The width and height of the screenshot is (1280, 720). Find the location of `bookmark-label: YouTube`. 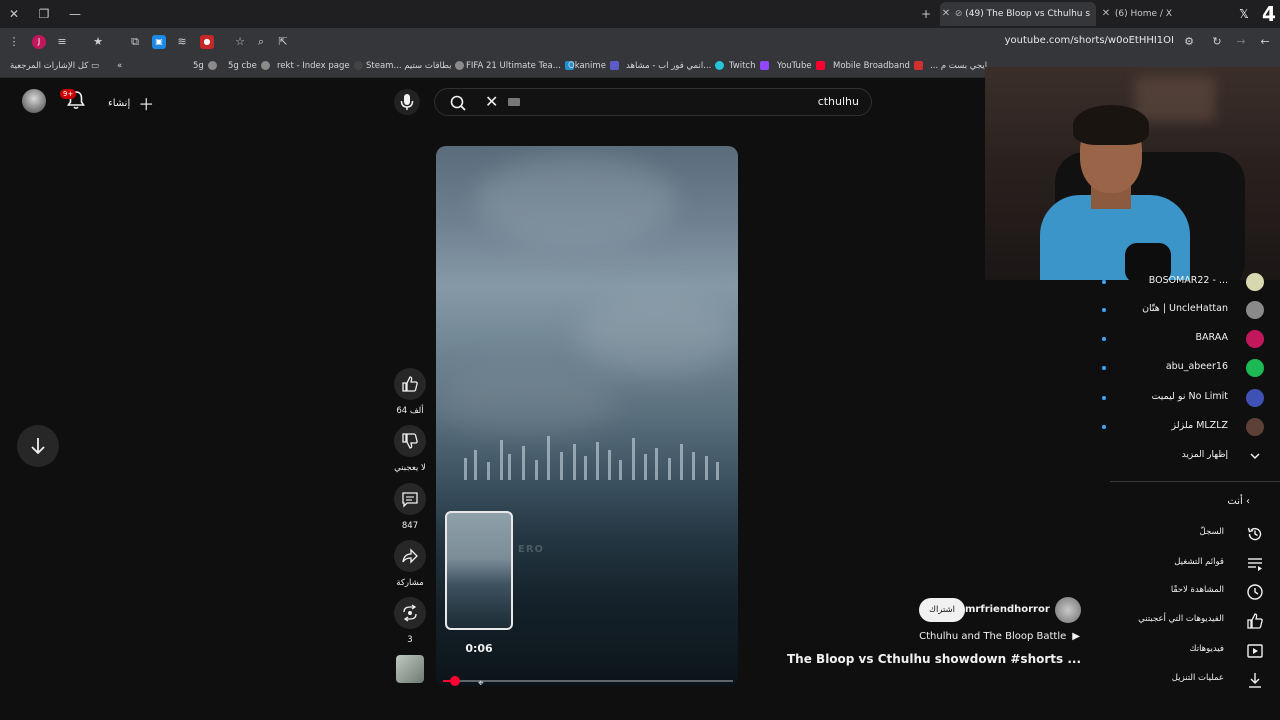

bookmark-label: YouTube is located at coordinates (794, 66).